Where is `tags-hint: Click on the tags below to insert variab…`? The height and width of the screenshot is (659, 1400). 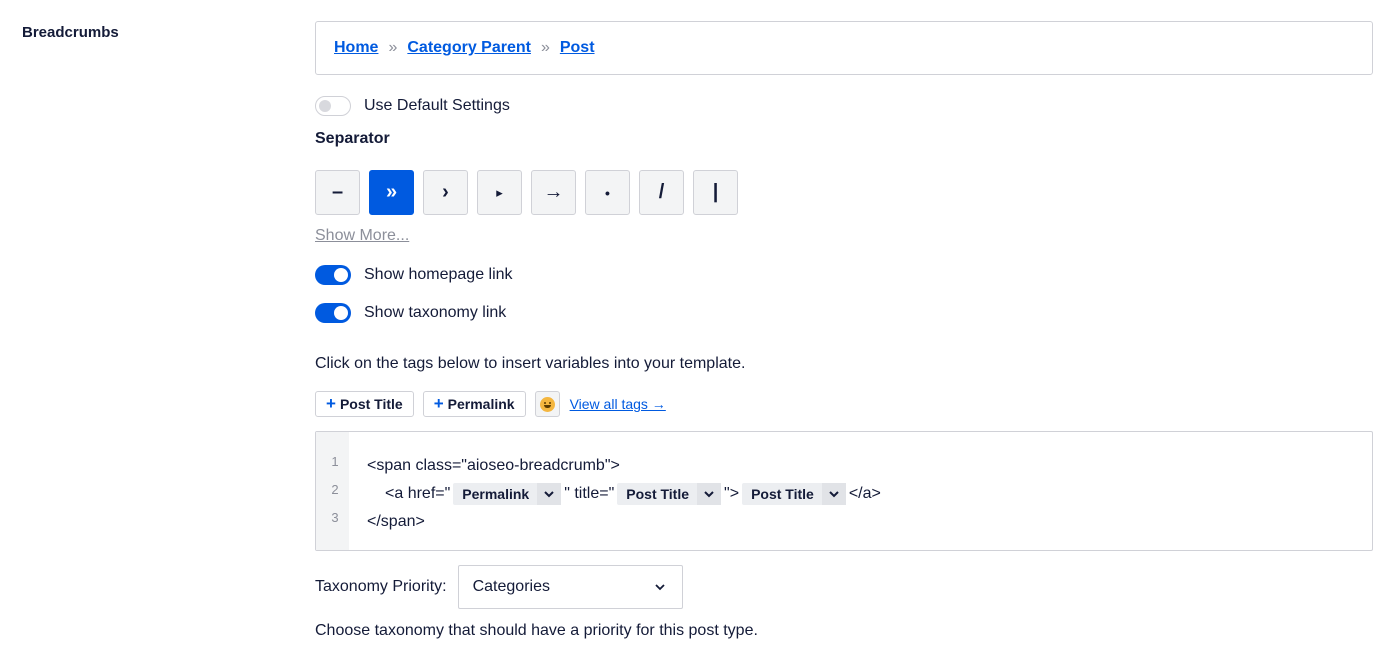 tags-hint: Click on the tags below to insert variab… is located at coordinates (530, 363).